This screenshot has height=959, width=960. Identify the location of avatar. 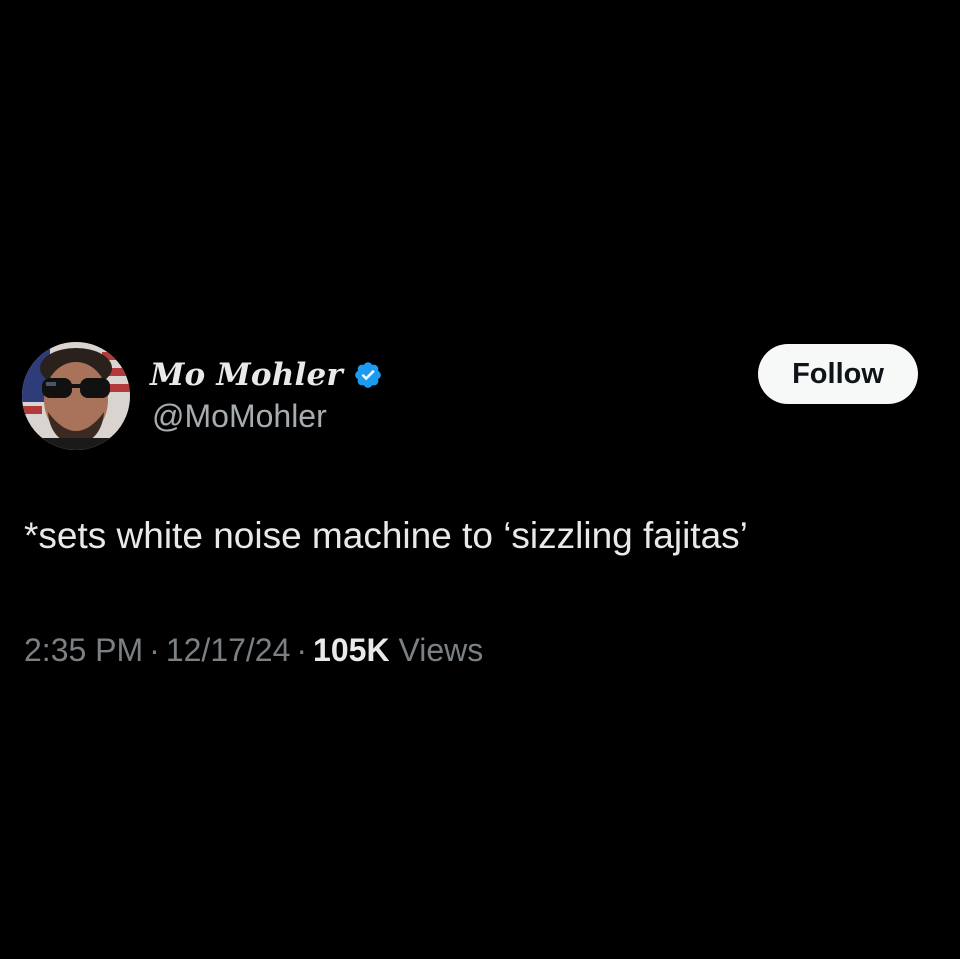
(76, 396).